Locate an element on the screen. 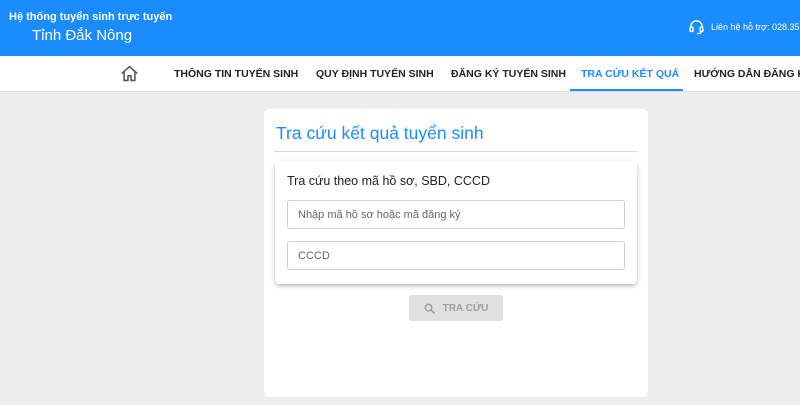  active-tab-indicator is located at coordinates (626, 90).